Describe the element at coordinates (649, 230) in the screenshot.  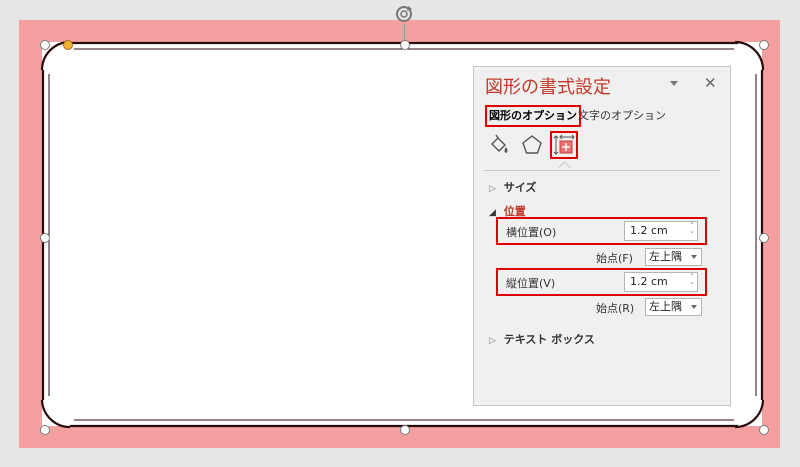
I see `horizontal-position-value: 1.2 cm` at that location.